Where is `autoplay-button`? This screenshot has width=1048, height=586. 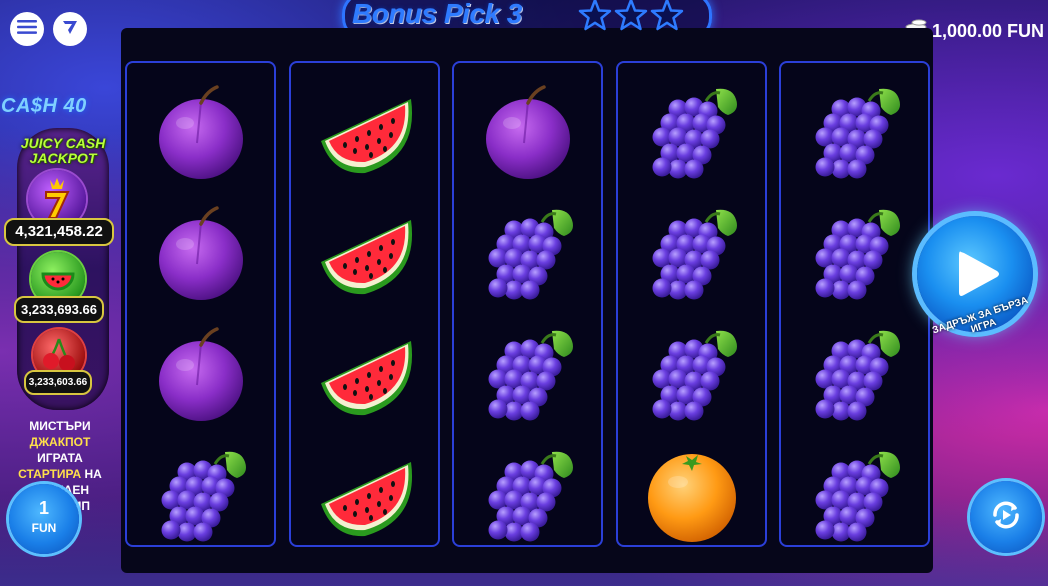
autoplay-button is located at coordinates (1006, 517).